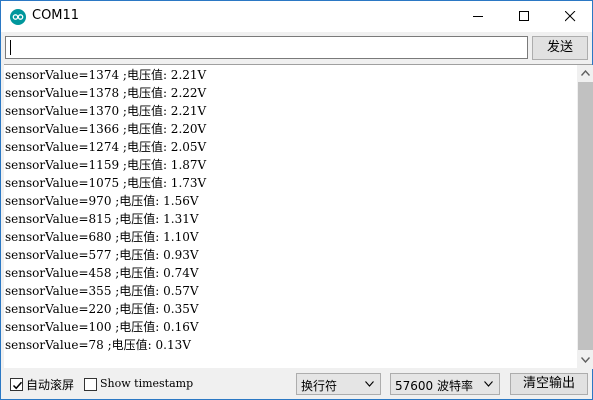 This screenshot has height=400, width=593. Describe the element at coordinates (98, 345) in the screenshot. I see `output-line: sensorValue=78 ;电压值: 0.13V` at that location.